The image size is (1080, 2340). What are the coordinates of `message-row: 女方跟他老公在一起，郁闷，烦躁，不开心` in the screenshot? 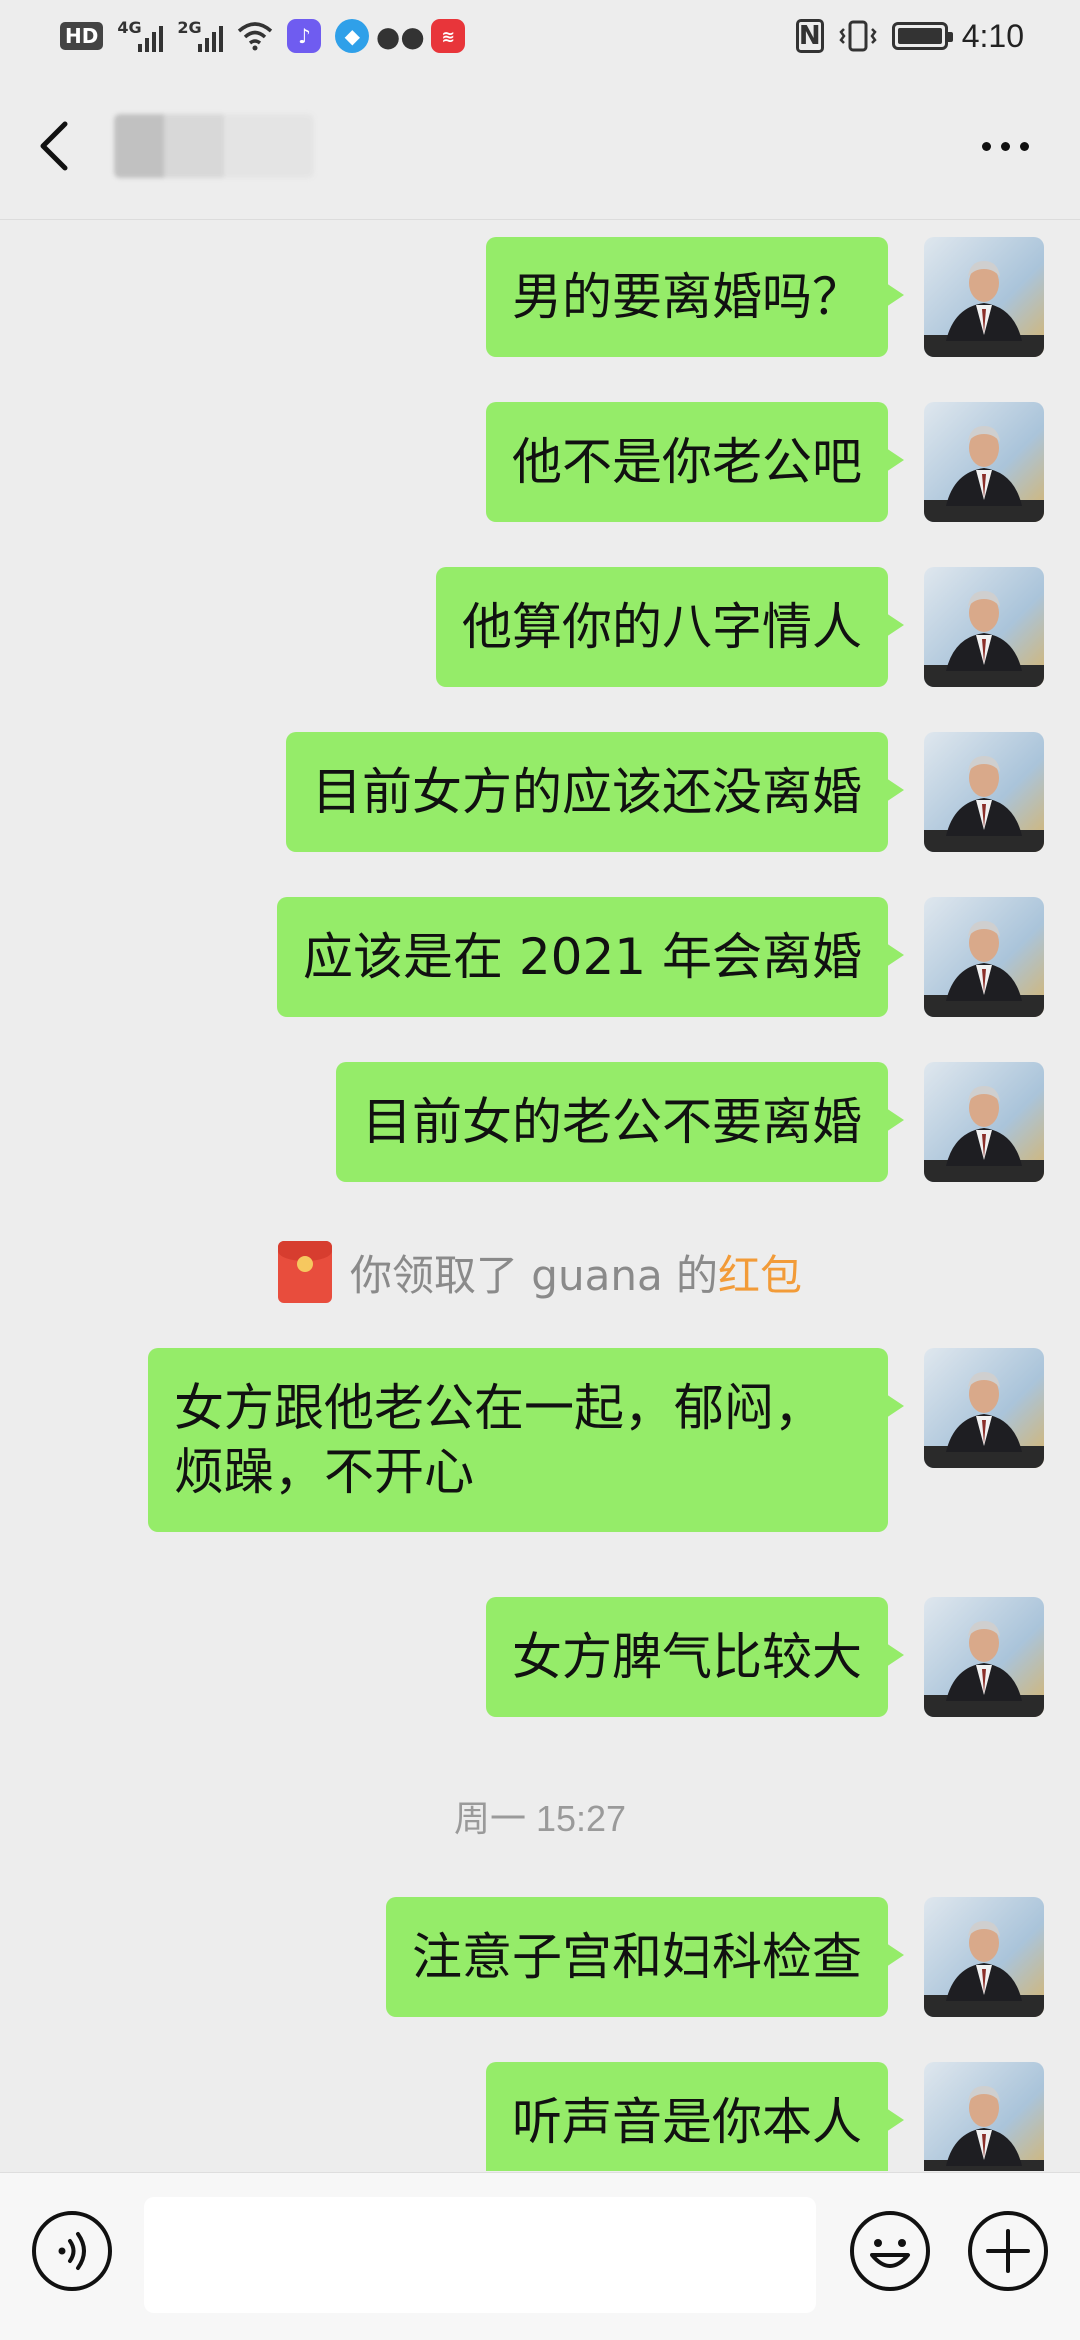 It's located at (596, 1440).